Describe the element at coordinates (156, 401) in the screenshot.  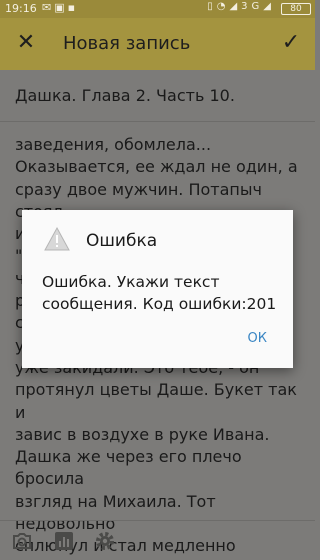
I see `body-line: протянул цветы Даше. Букет так и` at that location.